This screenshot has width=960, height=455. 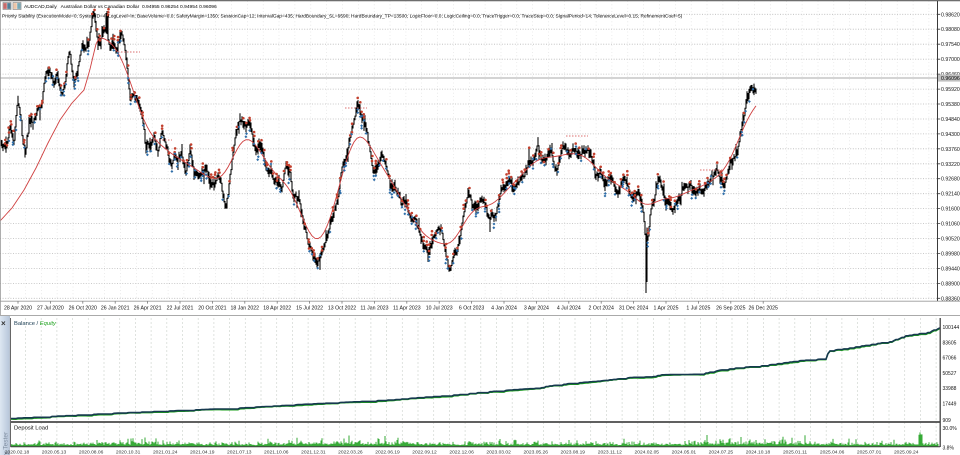 I want to click on svg-text: 0.98620, so click(x=950, y=15).